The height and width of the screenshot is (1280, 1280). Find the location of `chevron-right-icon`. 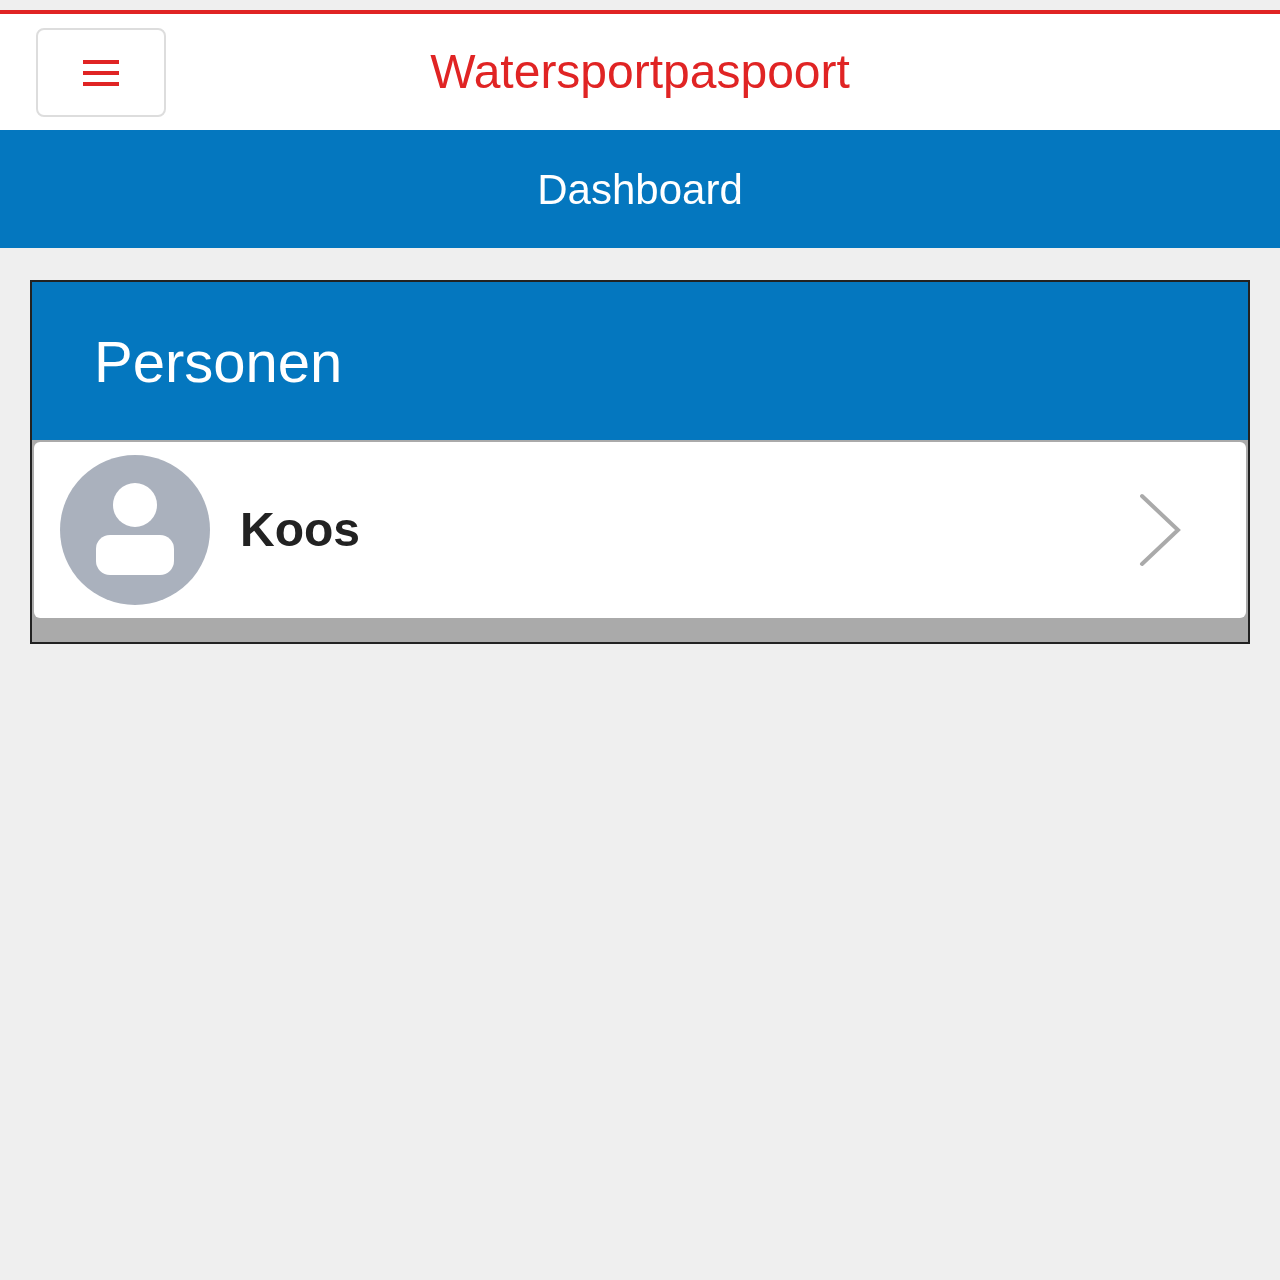

chevron-right-icon is located at coordinates (1160, 530).